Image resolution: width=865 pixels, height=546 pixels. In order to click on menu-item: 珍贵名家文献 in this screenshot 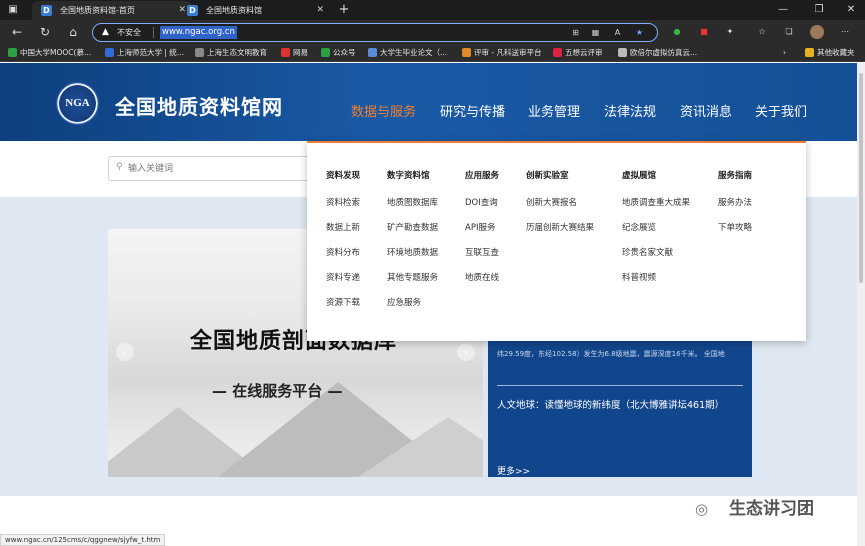, I will do `click(647, 252)`.